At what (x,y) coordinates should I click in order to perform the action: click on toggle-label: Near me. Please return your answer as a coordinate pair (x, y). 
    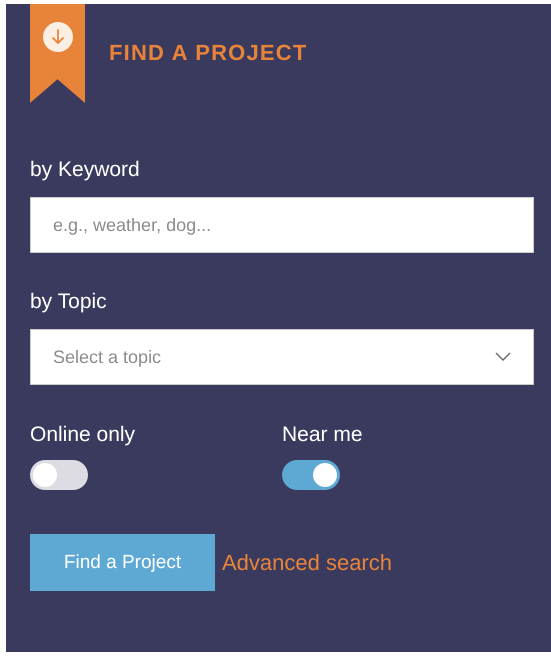
    Looking at the image, I should click on (322, 435).